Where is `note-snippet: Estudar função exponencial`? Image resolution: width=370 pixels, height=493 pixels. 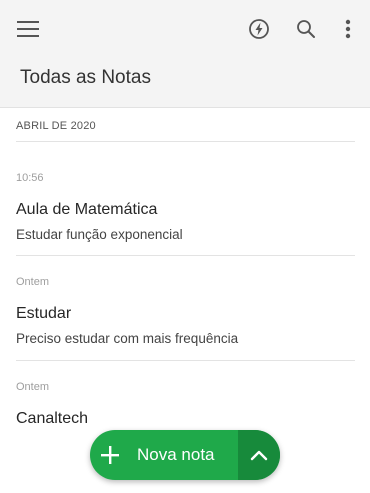
note-snippet: Estudar função exponencial is located at coordinates (99, 234).